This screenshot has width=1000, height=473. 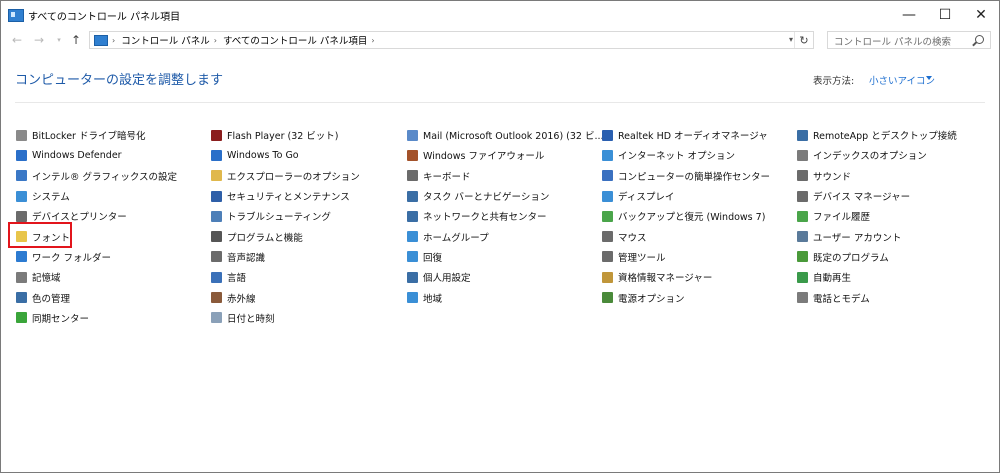 I want to click on control-panel-item-label: ファイル履歴, so click(x=841, y=216).